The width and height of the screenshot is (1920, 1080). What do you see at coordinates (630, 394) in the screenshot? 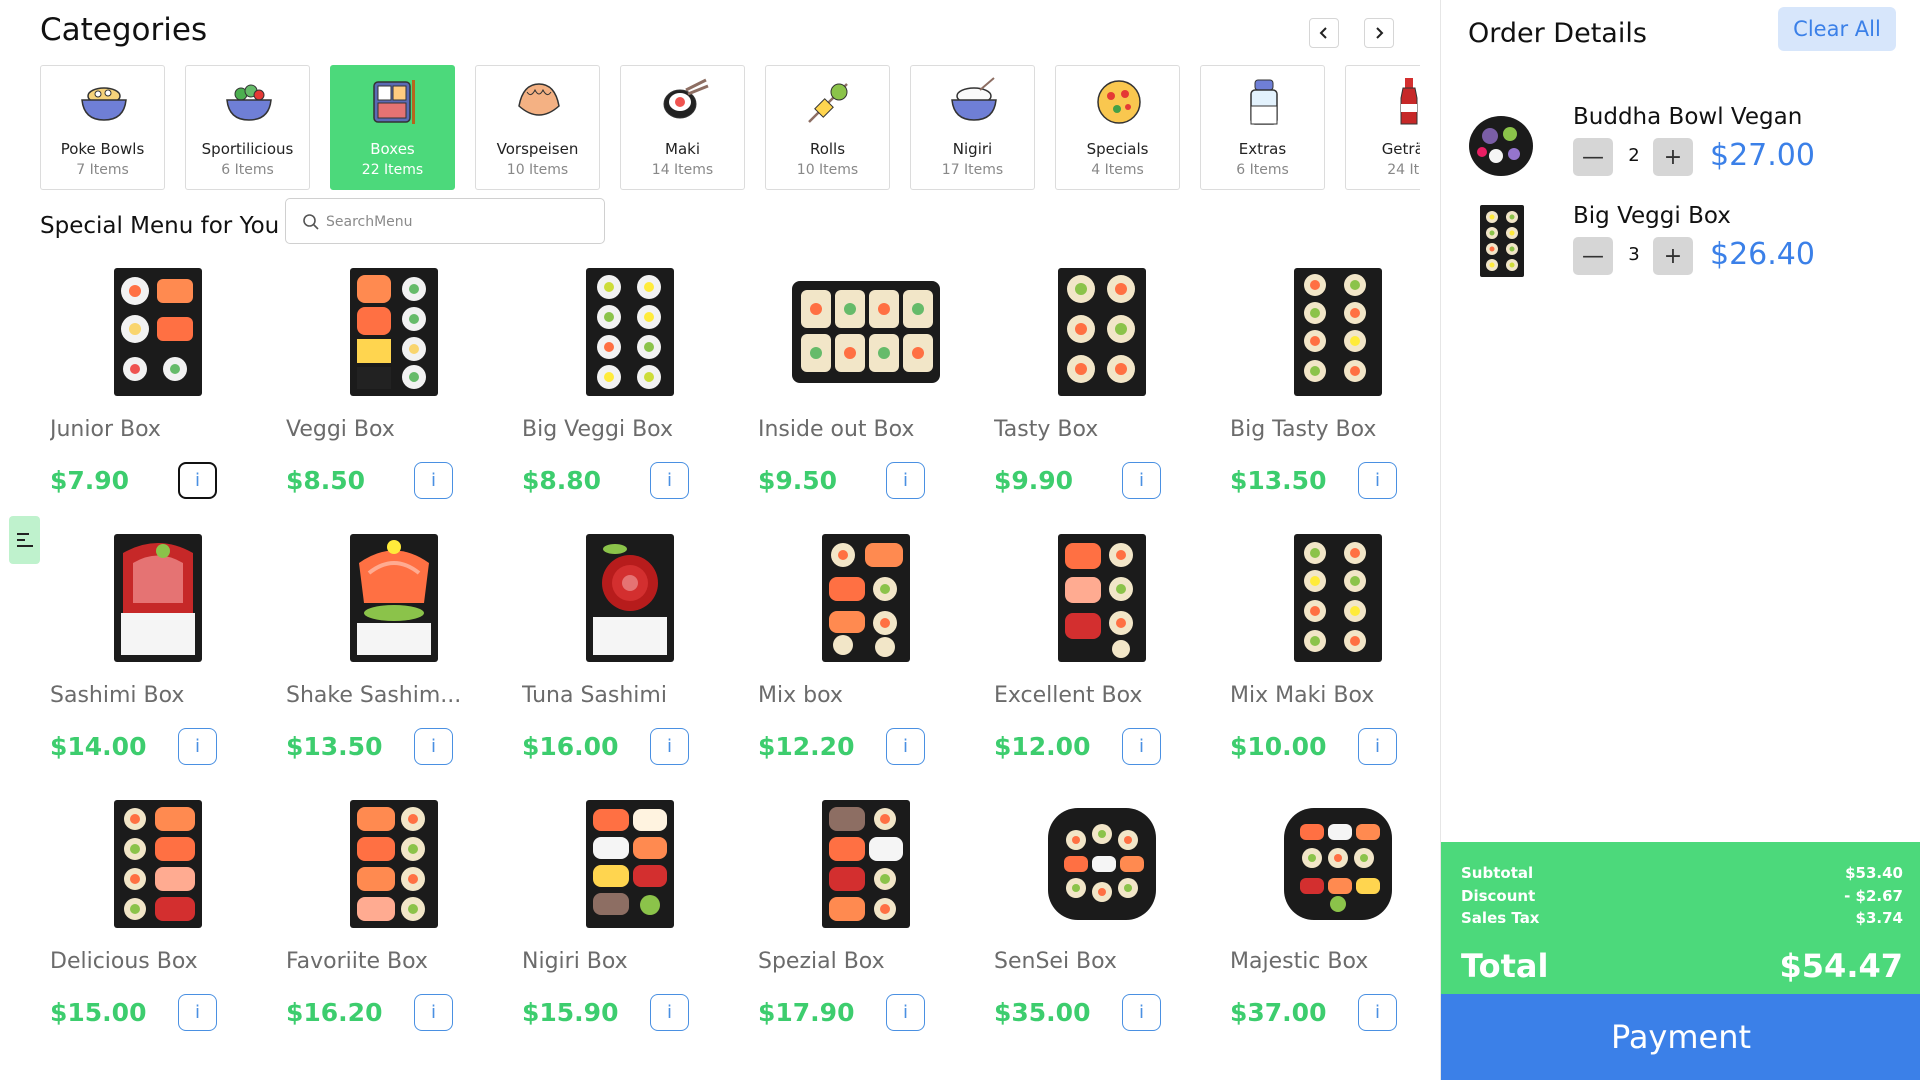
I see `product-card: Big Veggi Box $8.80 i` at bounding box center [630, 394].